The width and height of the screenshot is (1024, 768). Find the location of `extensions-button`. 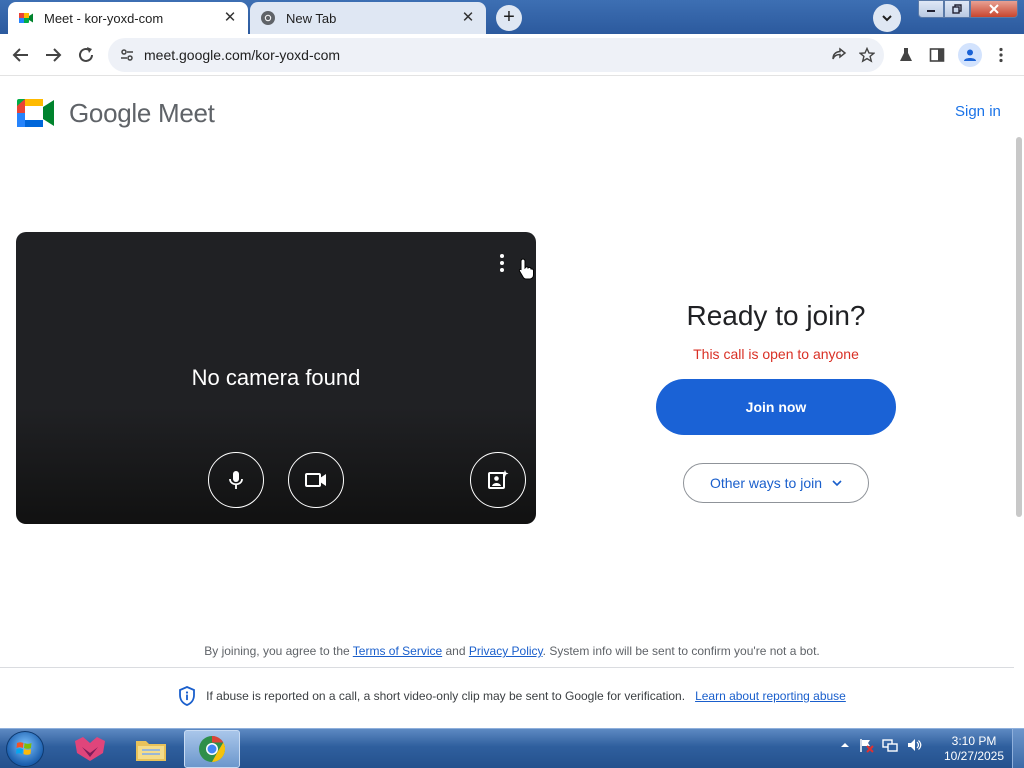

extensions-button is located at coordinates (906, 55).